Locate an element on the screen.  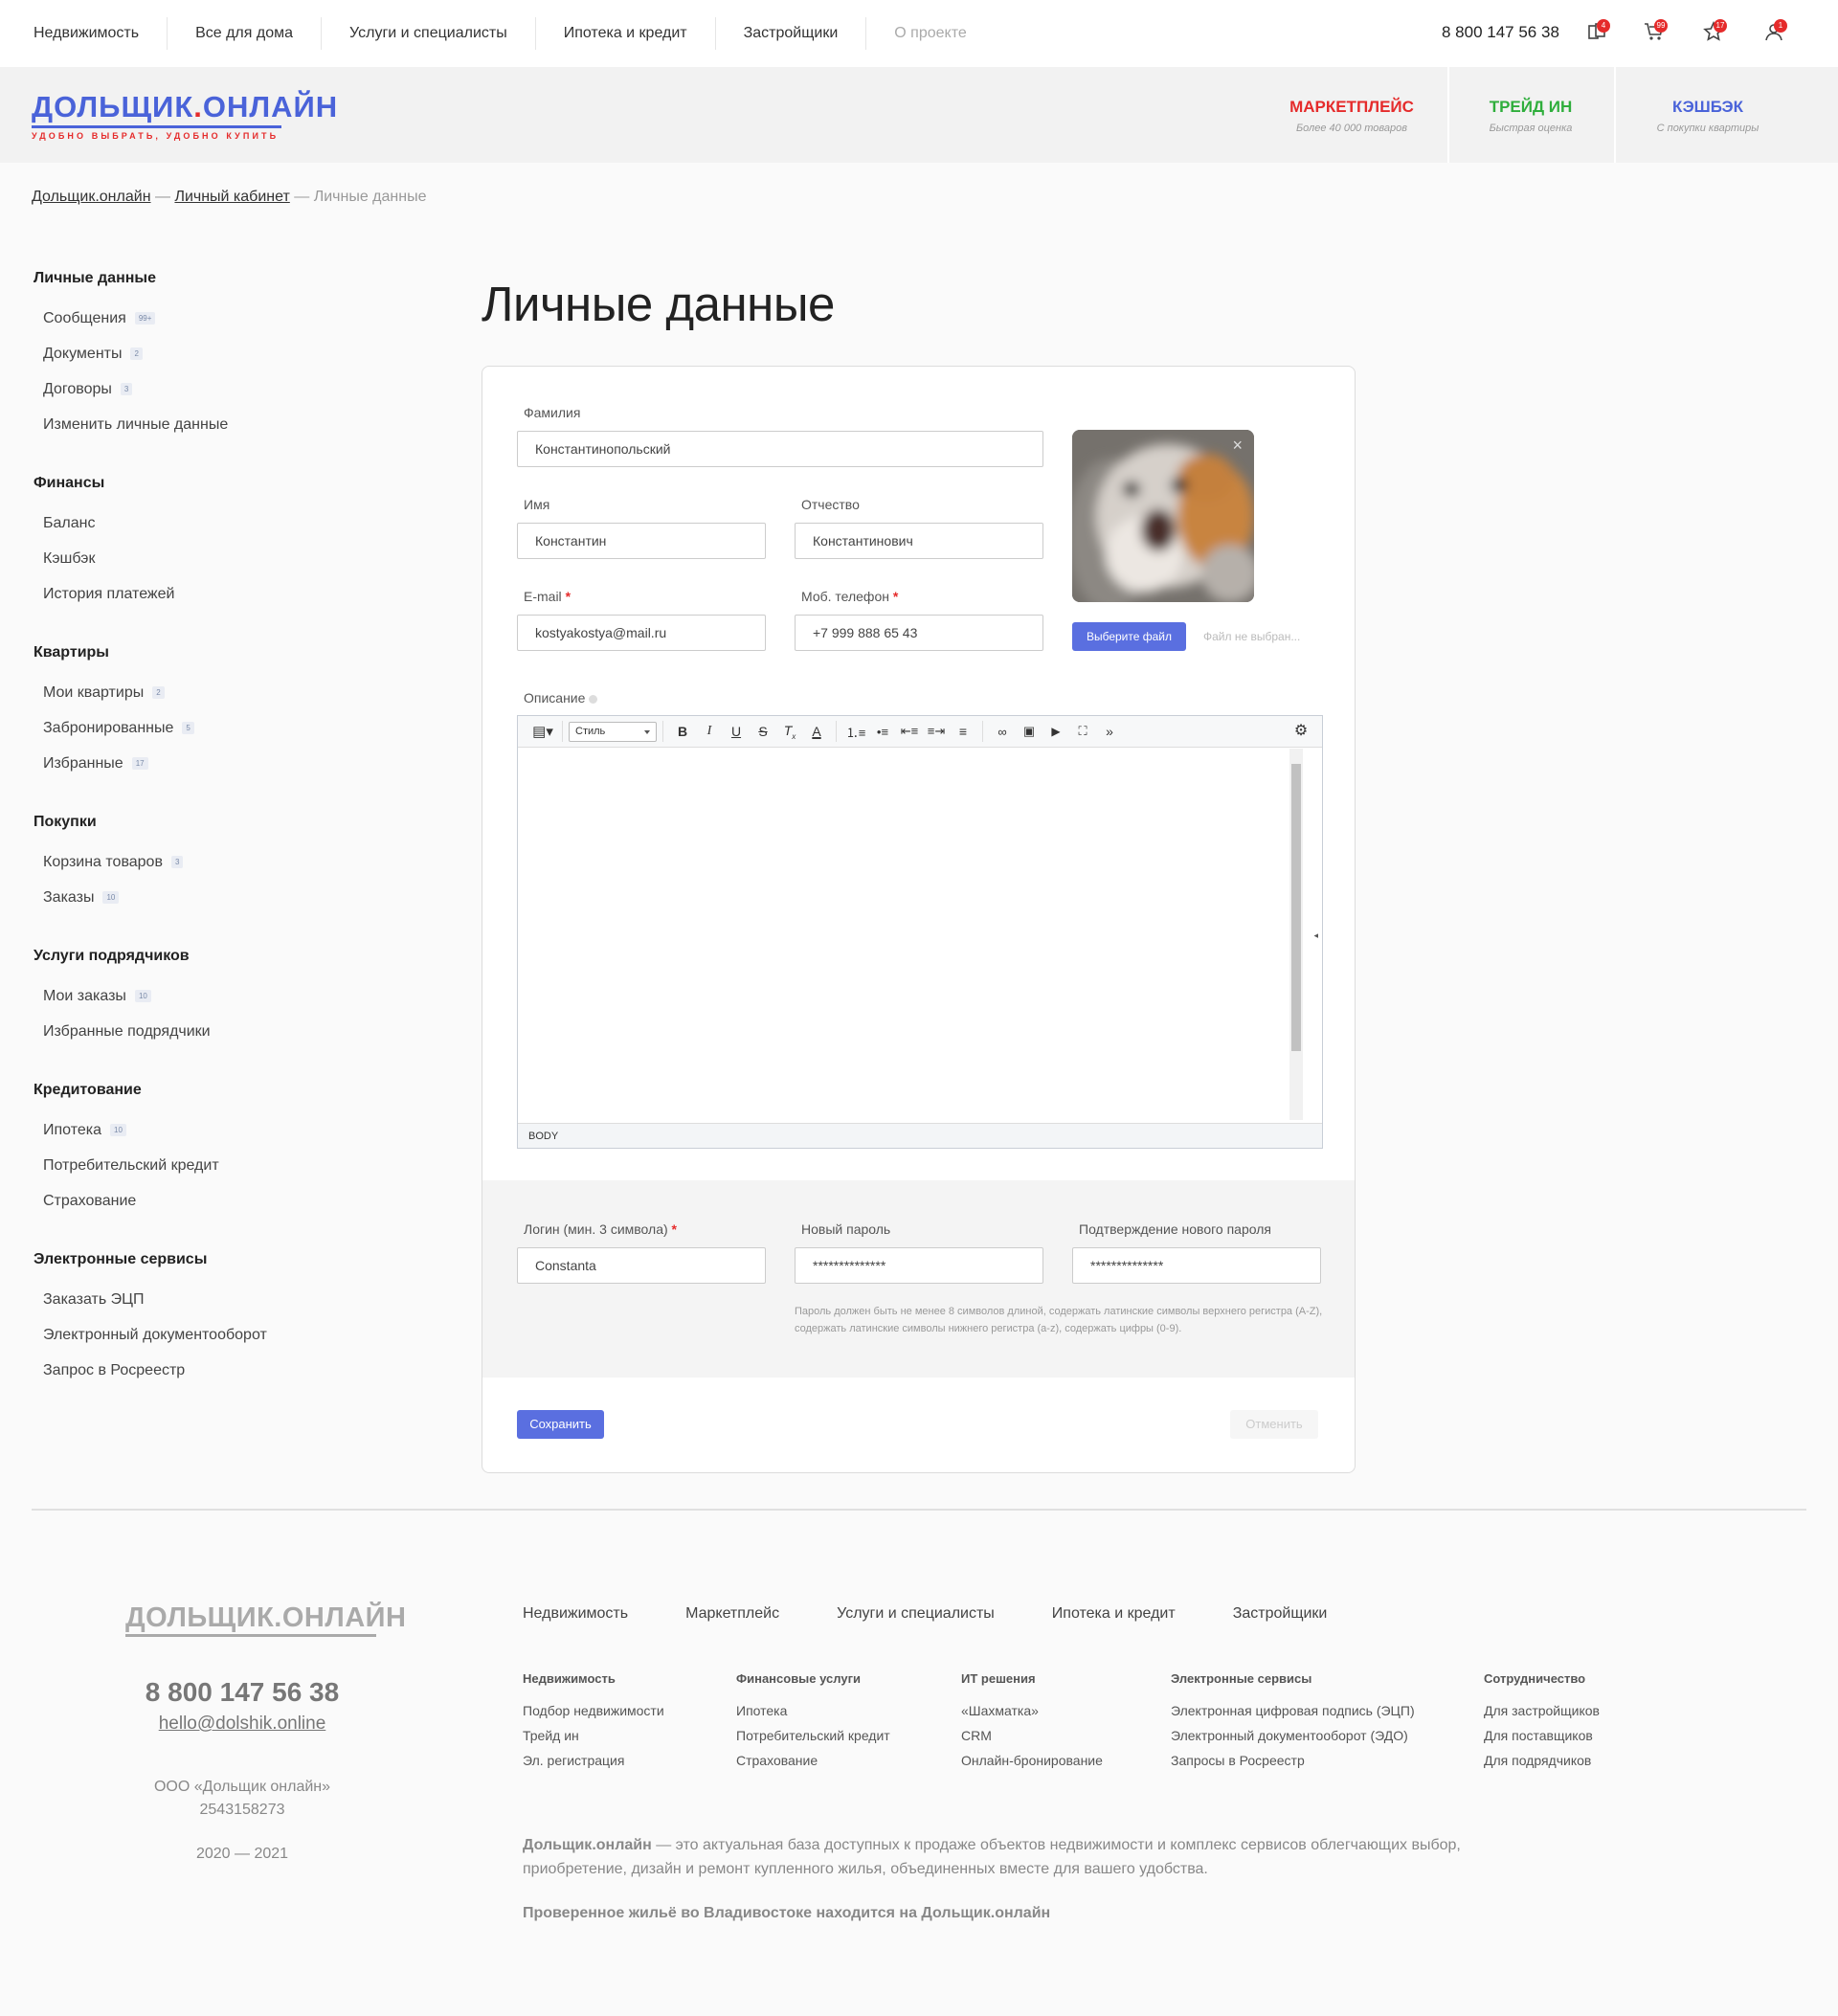
favorites-button: 17 is located at coordinates (1716, 31).